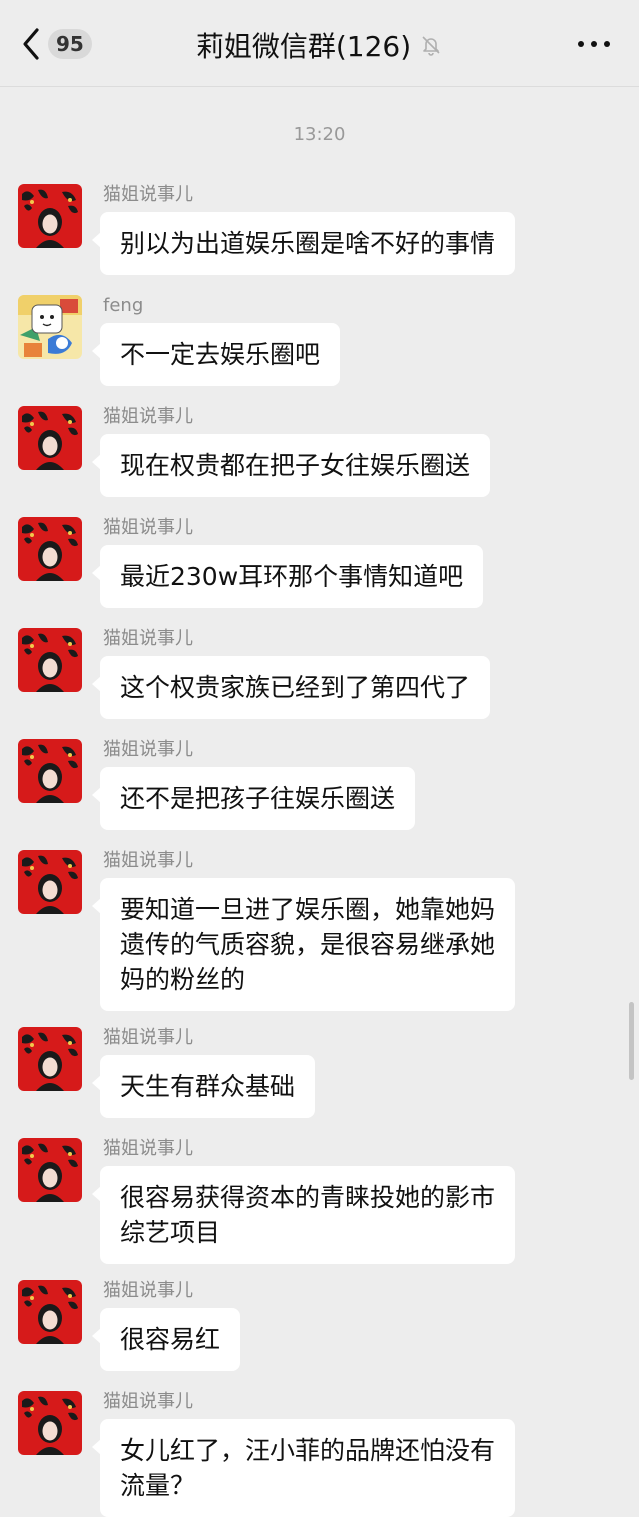 Image resolution: width=639 pixels, height=1517 pixels. What do you see at coordinates (303, 1468) in the screenshot?
I see `message-bubble: 女儿红了，汪小菲的品牌还怕没有 流量？` at bounding box center [303, 1468].